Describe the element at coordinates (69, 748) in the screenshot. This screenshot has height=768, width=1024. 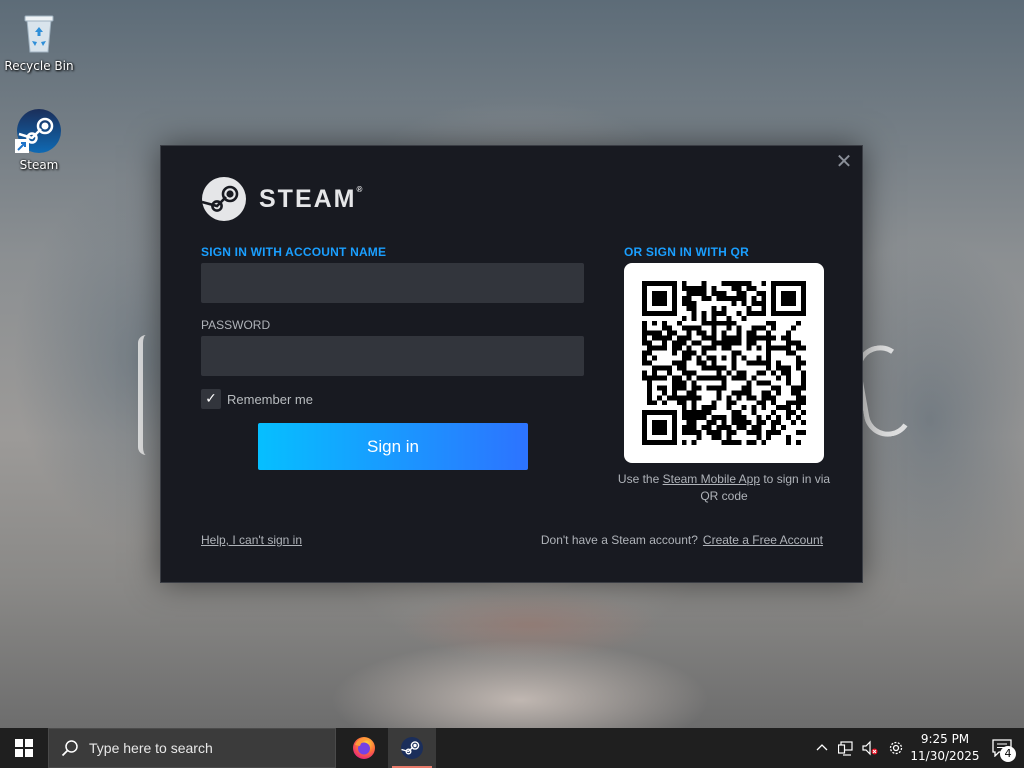
I see `search-icon` at that location.